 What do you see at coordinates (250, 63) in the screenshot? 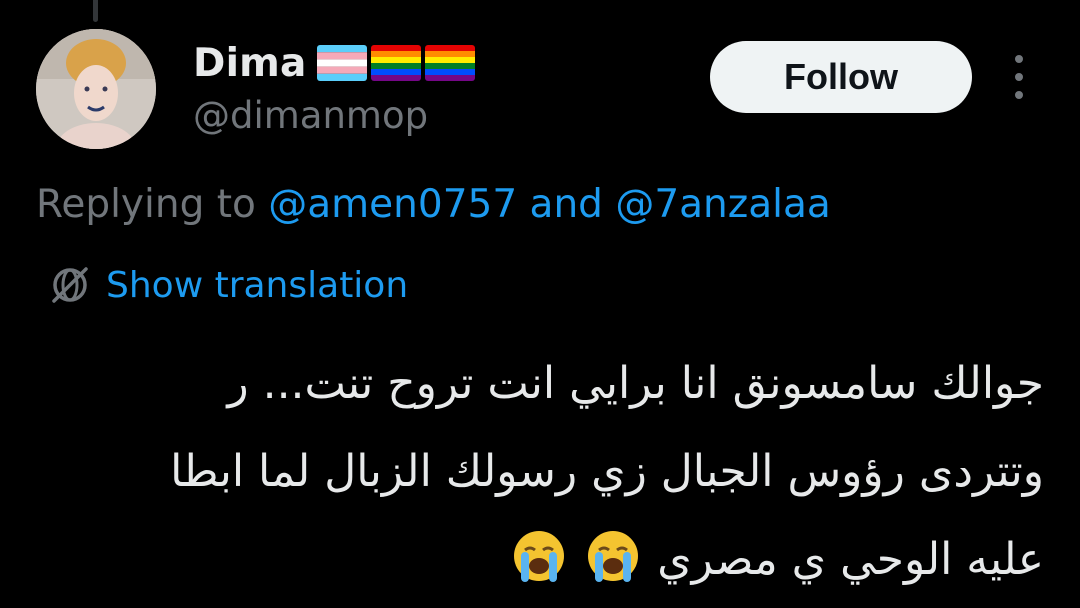
I see `display-name: Dima` at bounding box center [250, 63].